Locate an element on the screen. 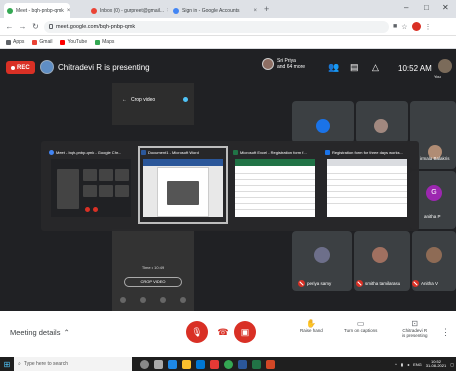  present-screen-icon: ⊡ is located at coordinates (415, 323).